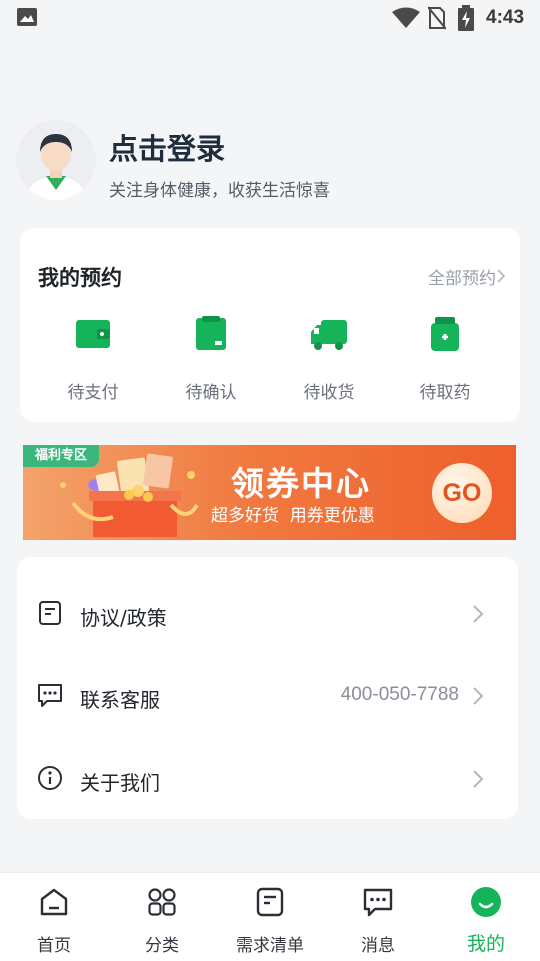  I want to click on profile-header: 点击登录 关注身体健康，收获生活惊喜, so click(270, 160).